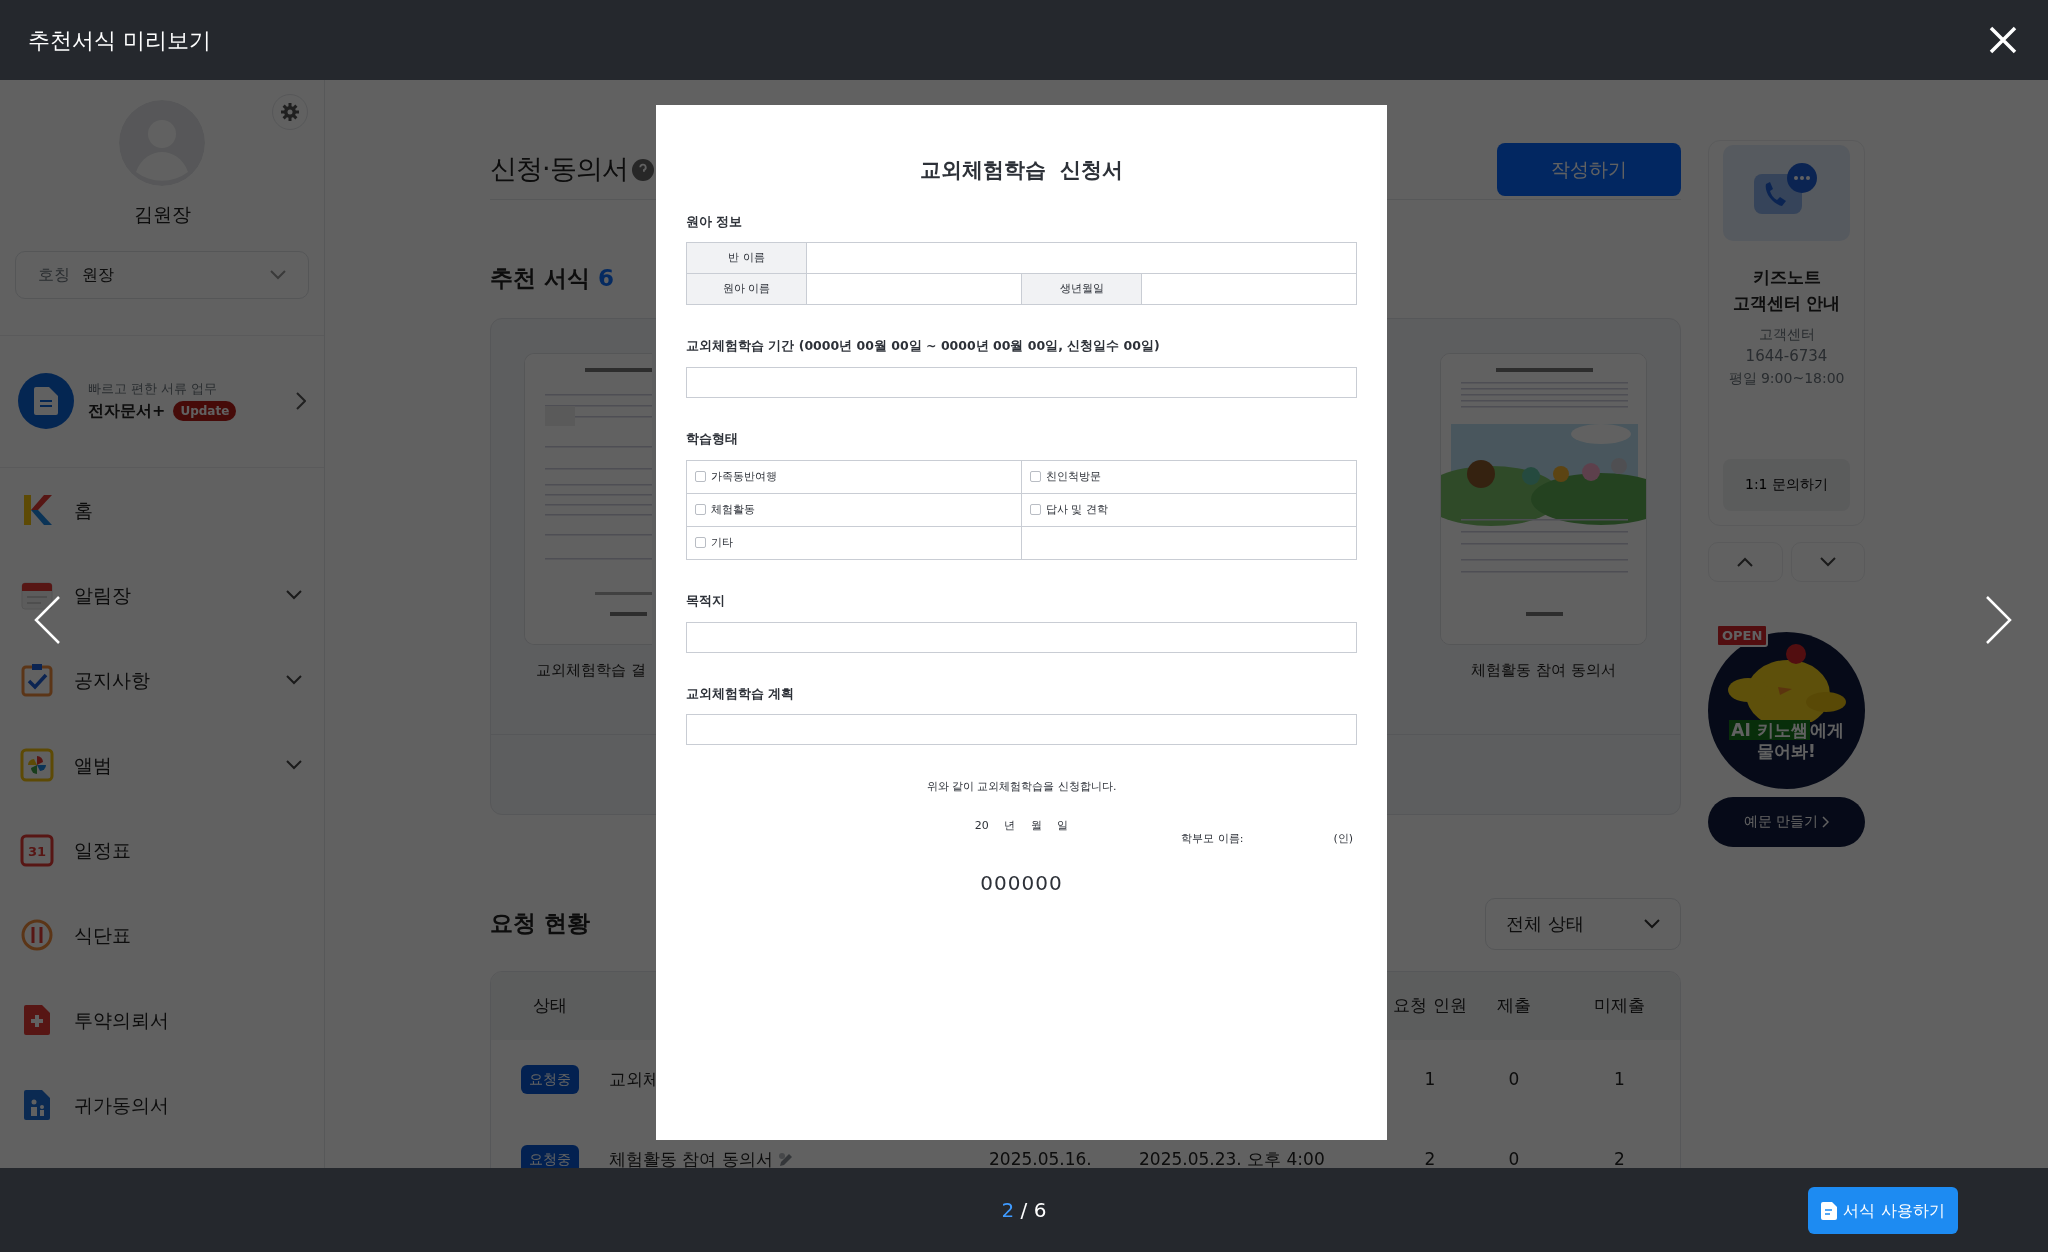 Image resolution: width=2048 pixels, height=1252 pixels. What do you see at coordinates (1589, 169) in the screenshot?
I see `write-button: 작성하기` at bounding box center [1589, 169].